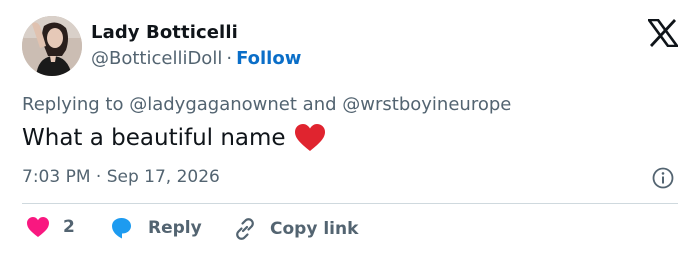 This screenshot has width=700, height=256. What do you see at coordinates (663, 33) in the screenshot?
I see `x-logo-icon` at bounding box center [663, 33].